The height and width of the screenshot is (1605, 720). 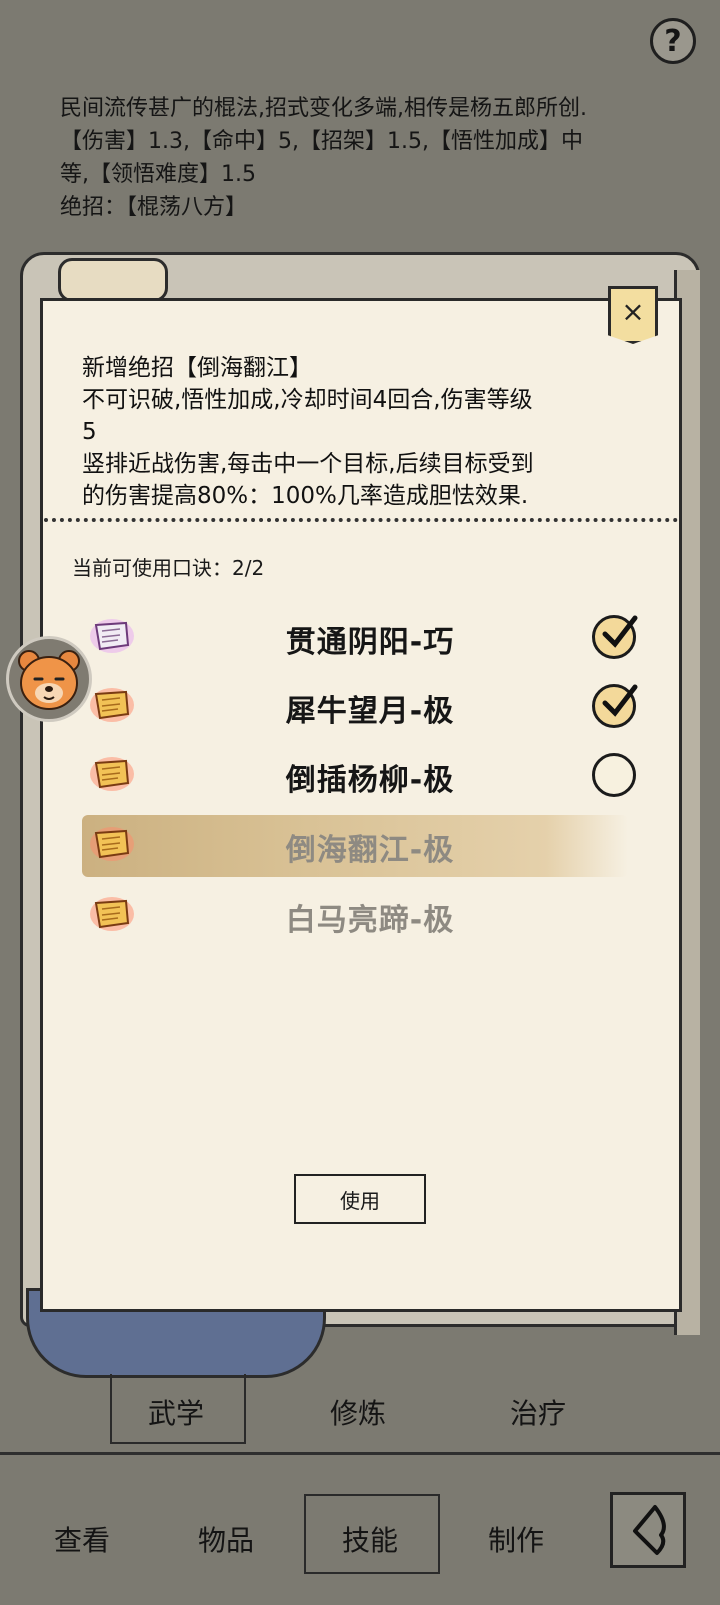 I want to click on item-label: 倒海翻江-极, so click(x=370, y=850).